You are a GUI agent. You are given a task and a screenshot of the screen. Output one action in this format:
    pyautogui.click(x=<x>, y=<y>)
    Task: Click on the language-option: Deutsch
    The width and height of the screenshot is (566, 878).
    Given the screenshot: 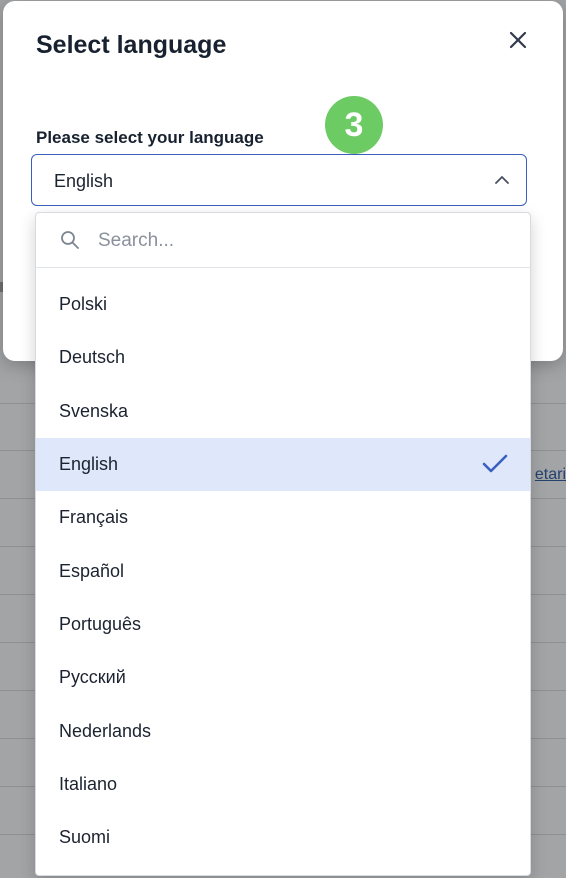 What is the action you would take?
    pyautogui.click(x=283, y=357)
    